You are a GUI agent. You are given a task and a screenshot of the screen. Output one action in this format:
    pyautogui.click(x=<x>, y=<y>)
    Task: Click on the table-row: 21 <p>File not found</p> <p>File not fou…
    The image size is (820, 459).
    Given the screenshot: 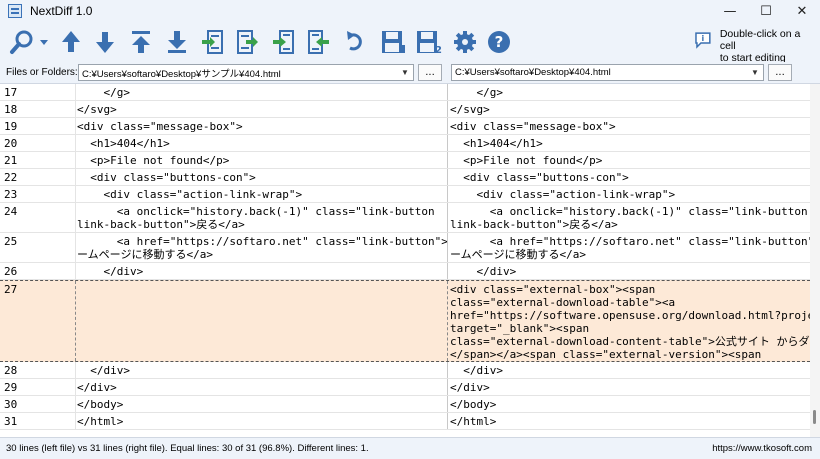 What is the action you would take?
    pyautogui.click(x=405, y=160)
    